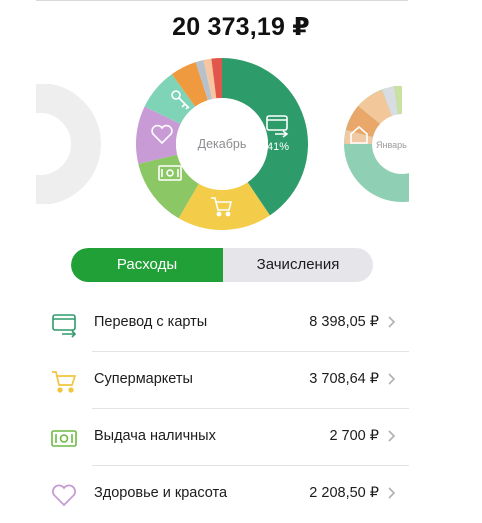 This screenshot has width=482, height=523. What do you see at coordinates (370, 144) in the screenshot?
I see `next-month-chart: Январь` at bounding box center [370, 144].